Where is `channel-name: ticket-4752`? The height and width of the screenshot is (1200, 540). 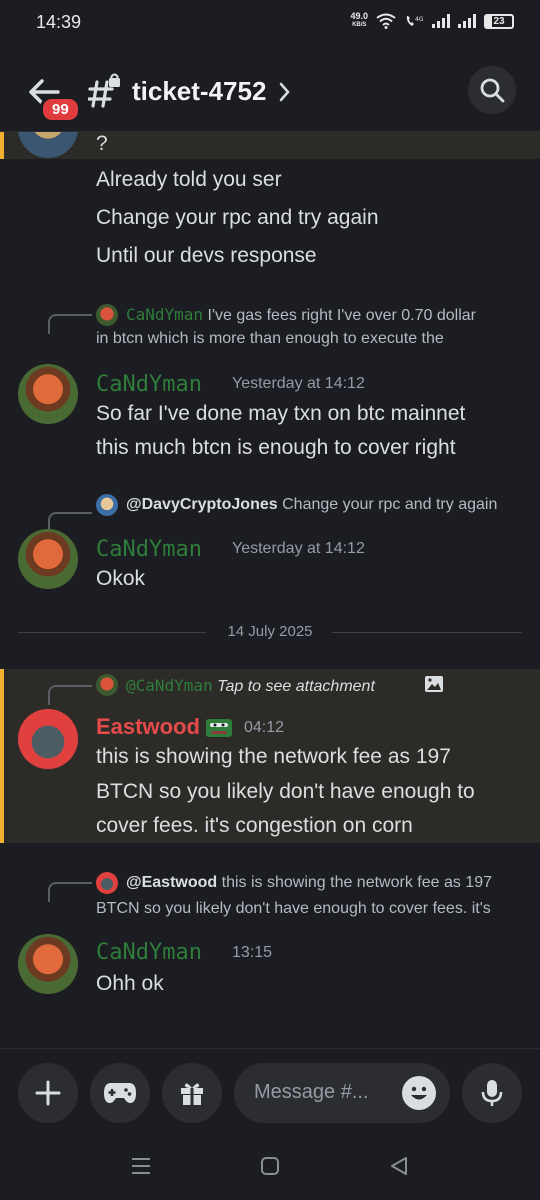 channel-name: ticket-4752 is located at coordinates (199, 91).